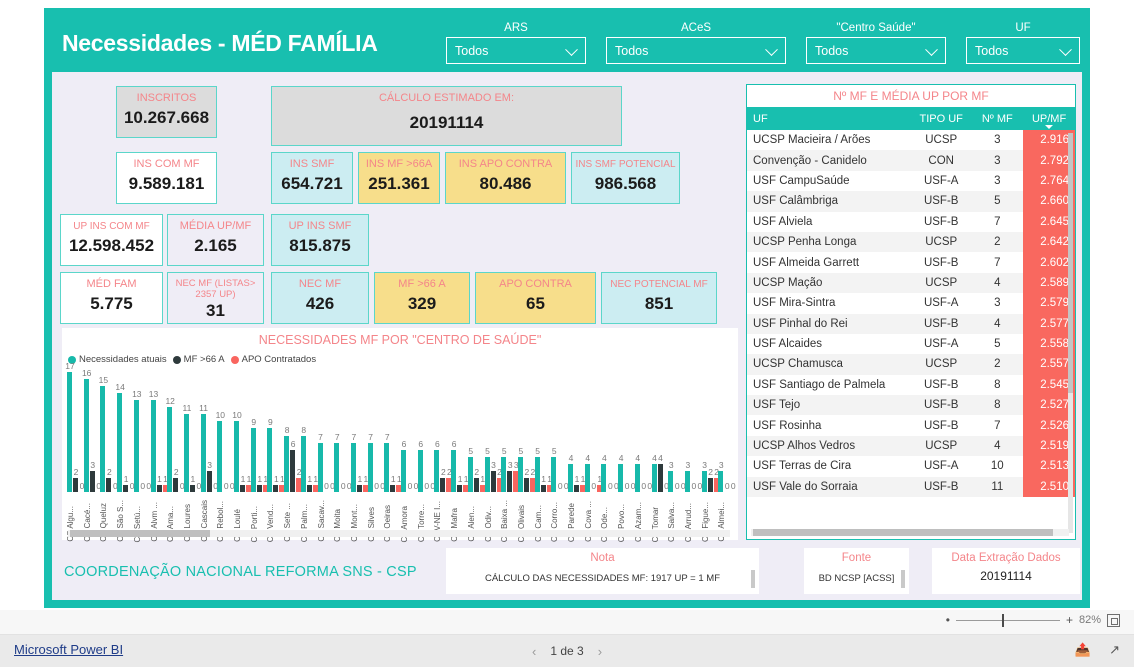 The width and height of the screenshot is (1134, 667). What do you see at coordinates (505, 178) in the screenshot?
I see `kpi-card-ins-apo-contra: INS APO CONTRA 80.486` at bounding box center [505, 178].